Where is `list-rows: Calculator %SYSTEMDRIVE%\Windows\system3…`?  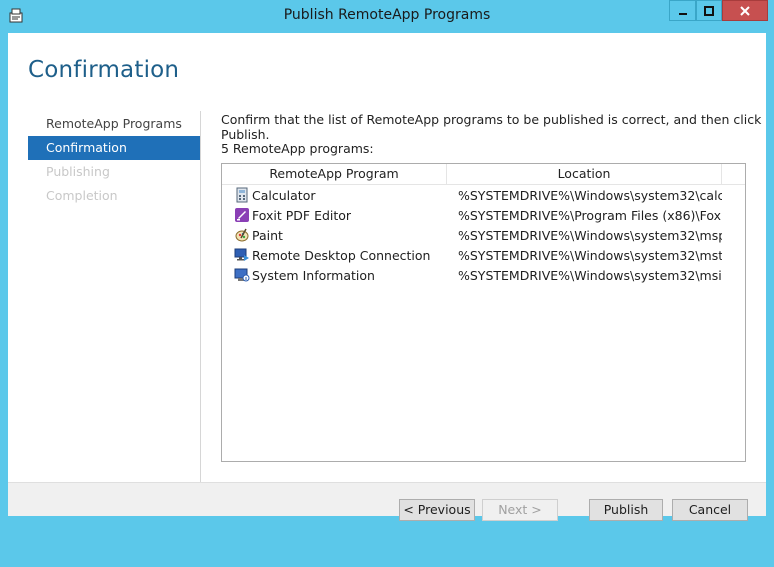 list-rows: Calculator %SYSTEMDRIVE%\Windows\system3… is located at coordinates (483, 235).